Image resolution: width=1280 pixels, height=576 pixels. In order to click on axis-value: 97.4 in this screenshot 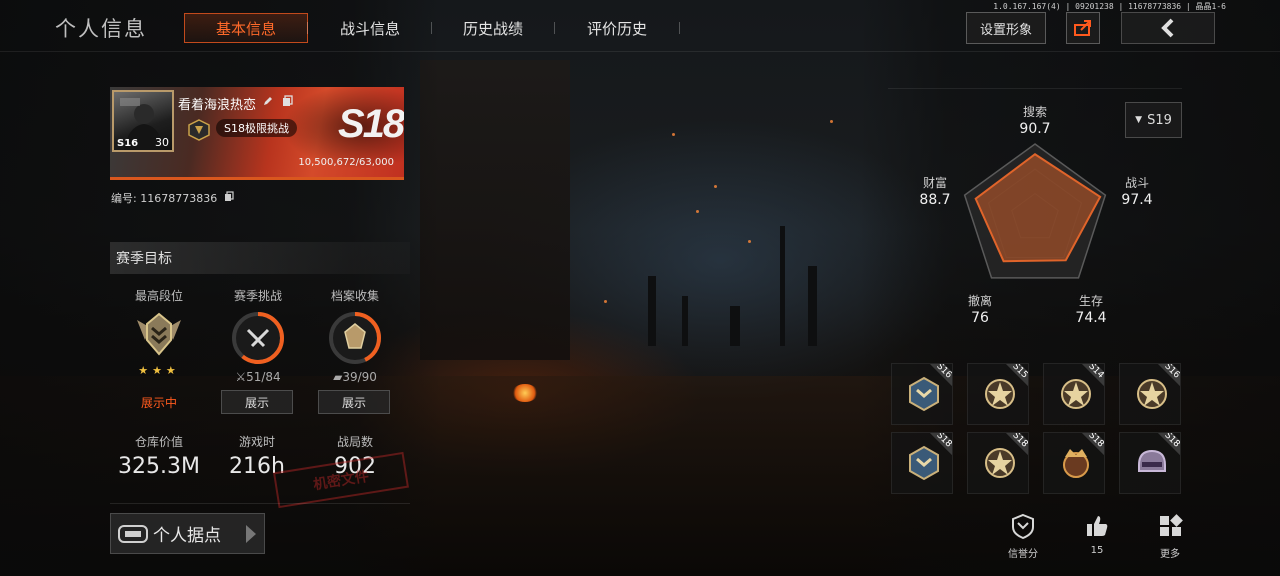, I will do `click(1137, 200)`.